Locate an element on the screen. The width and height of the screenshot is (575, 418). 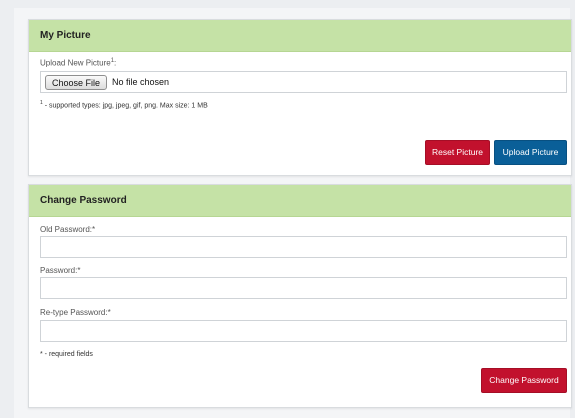
reset-picture-button: Reset Picture is located at coordinates (457, 152).